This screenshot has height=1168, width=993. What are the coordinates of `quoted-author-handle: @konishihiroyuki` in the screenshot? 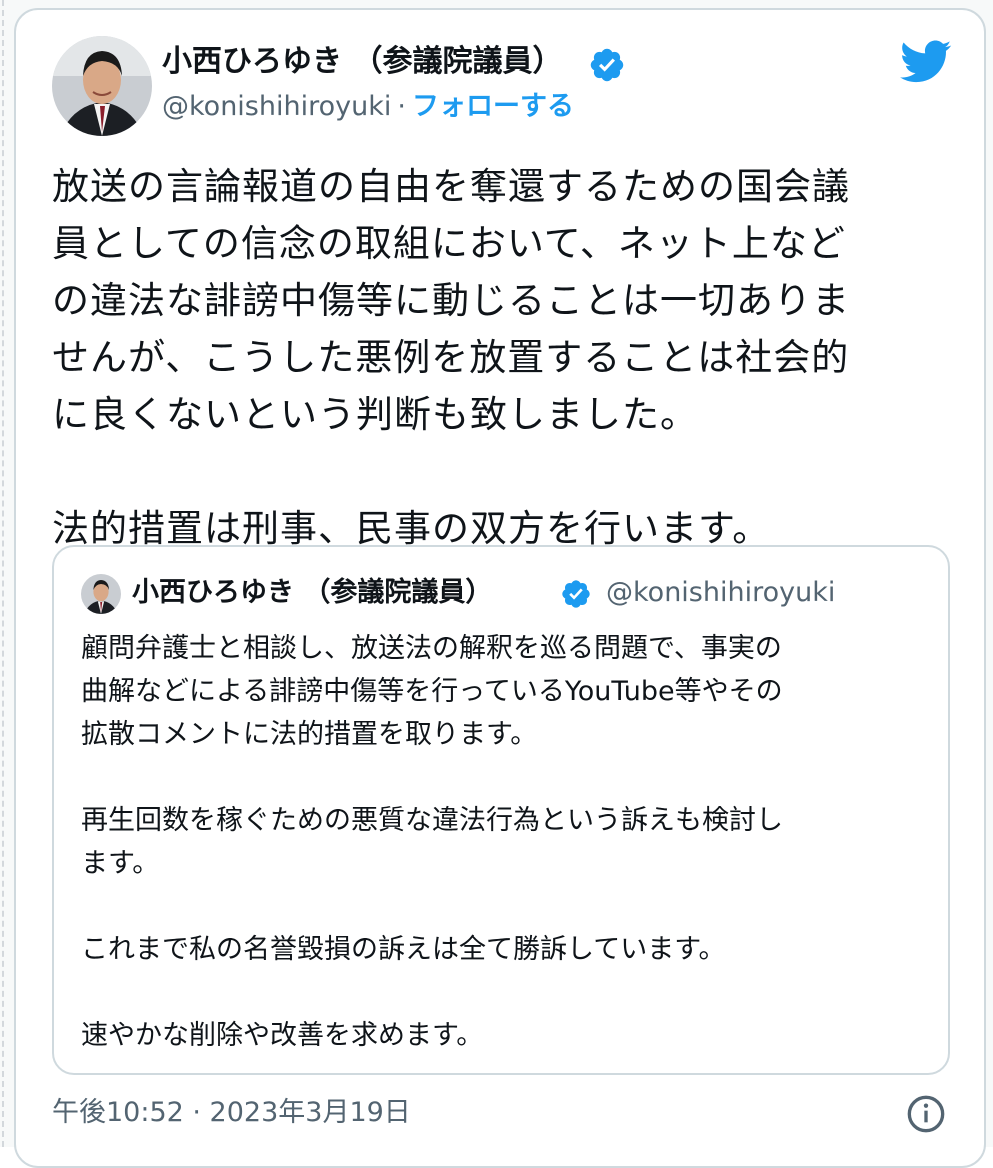 It's located at (721, 592).